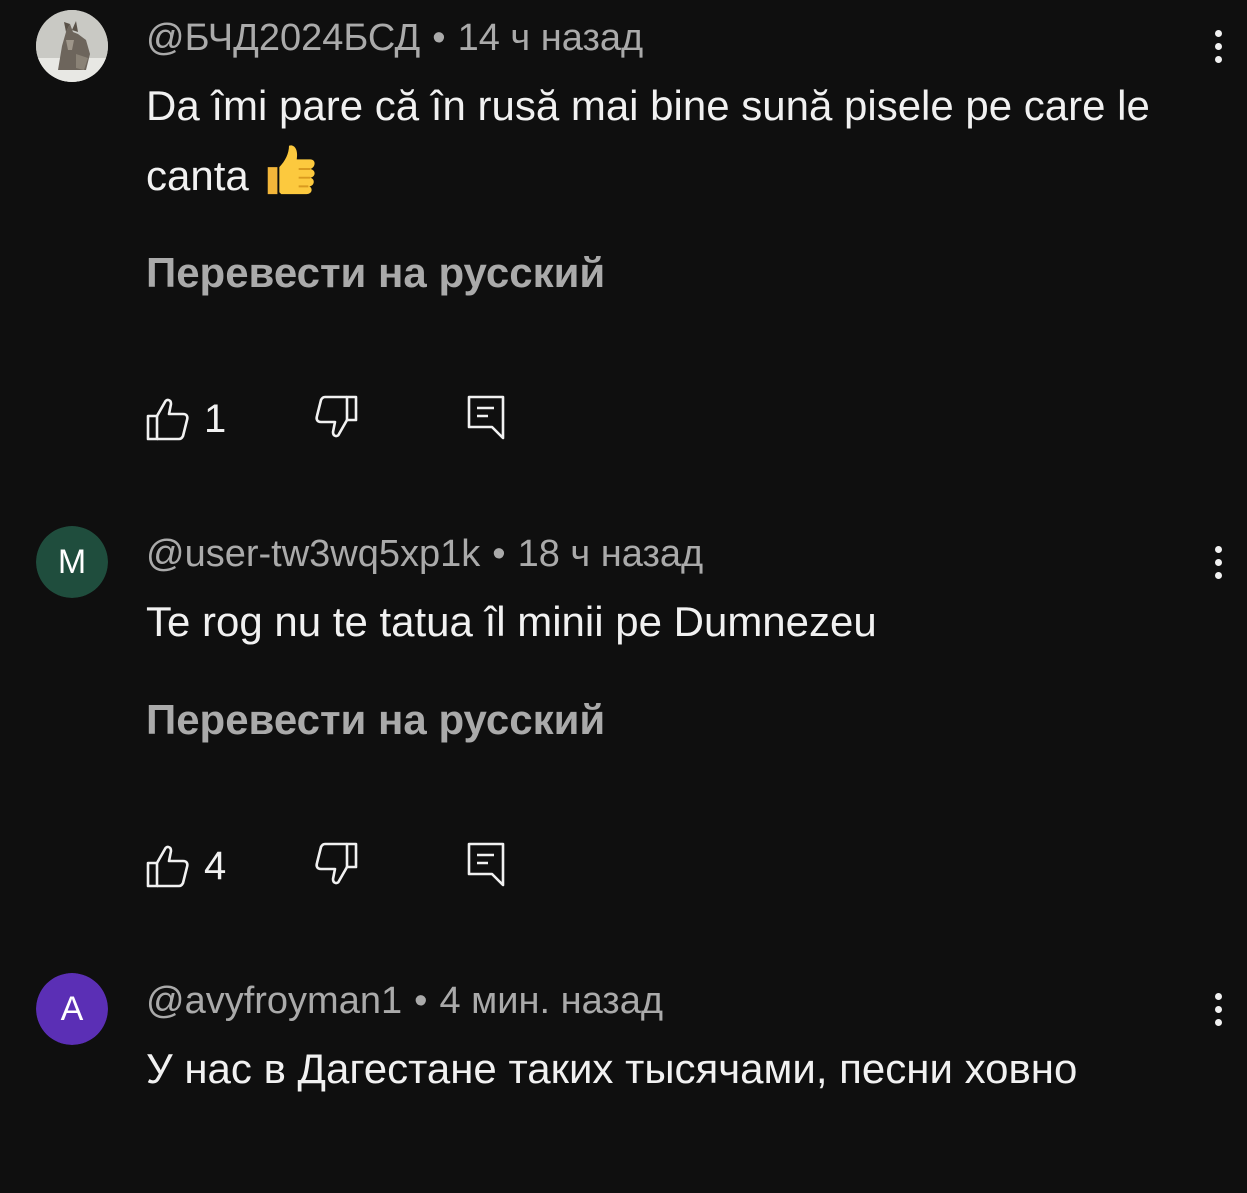  I want to click on like-count: 4, so click(215, 866).